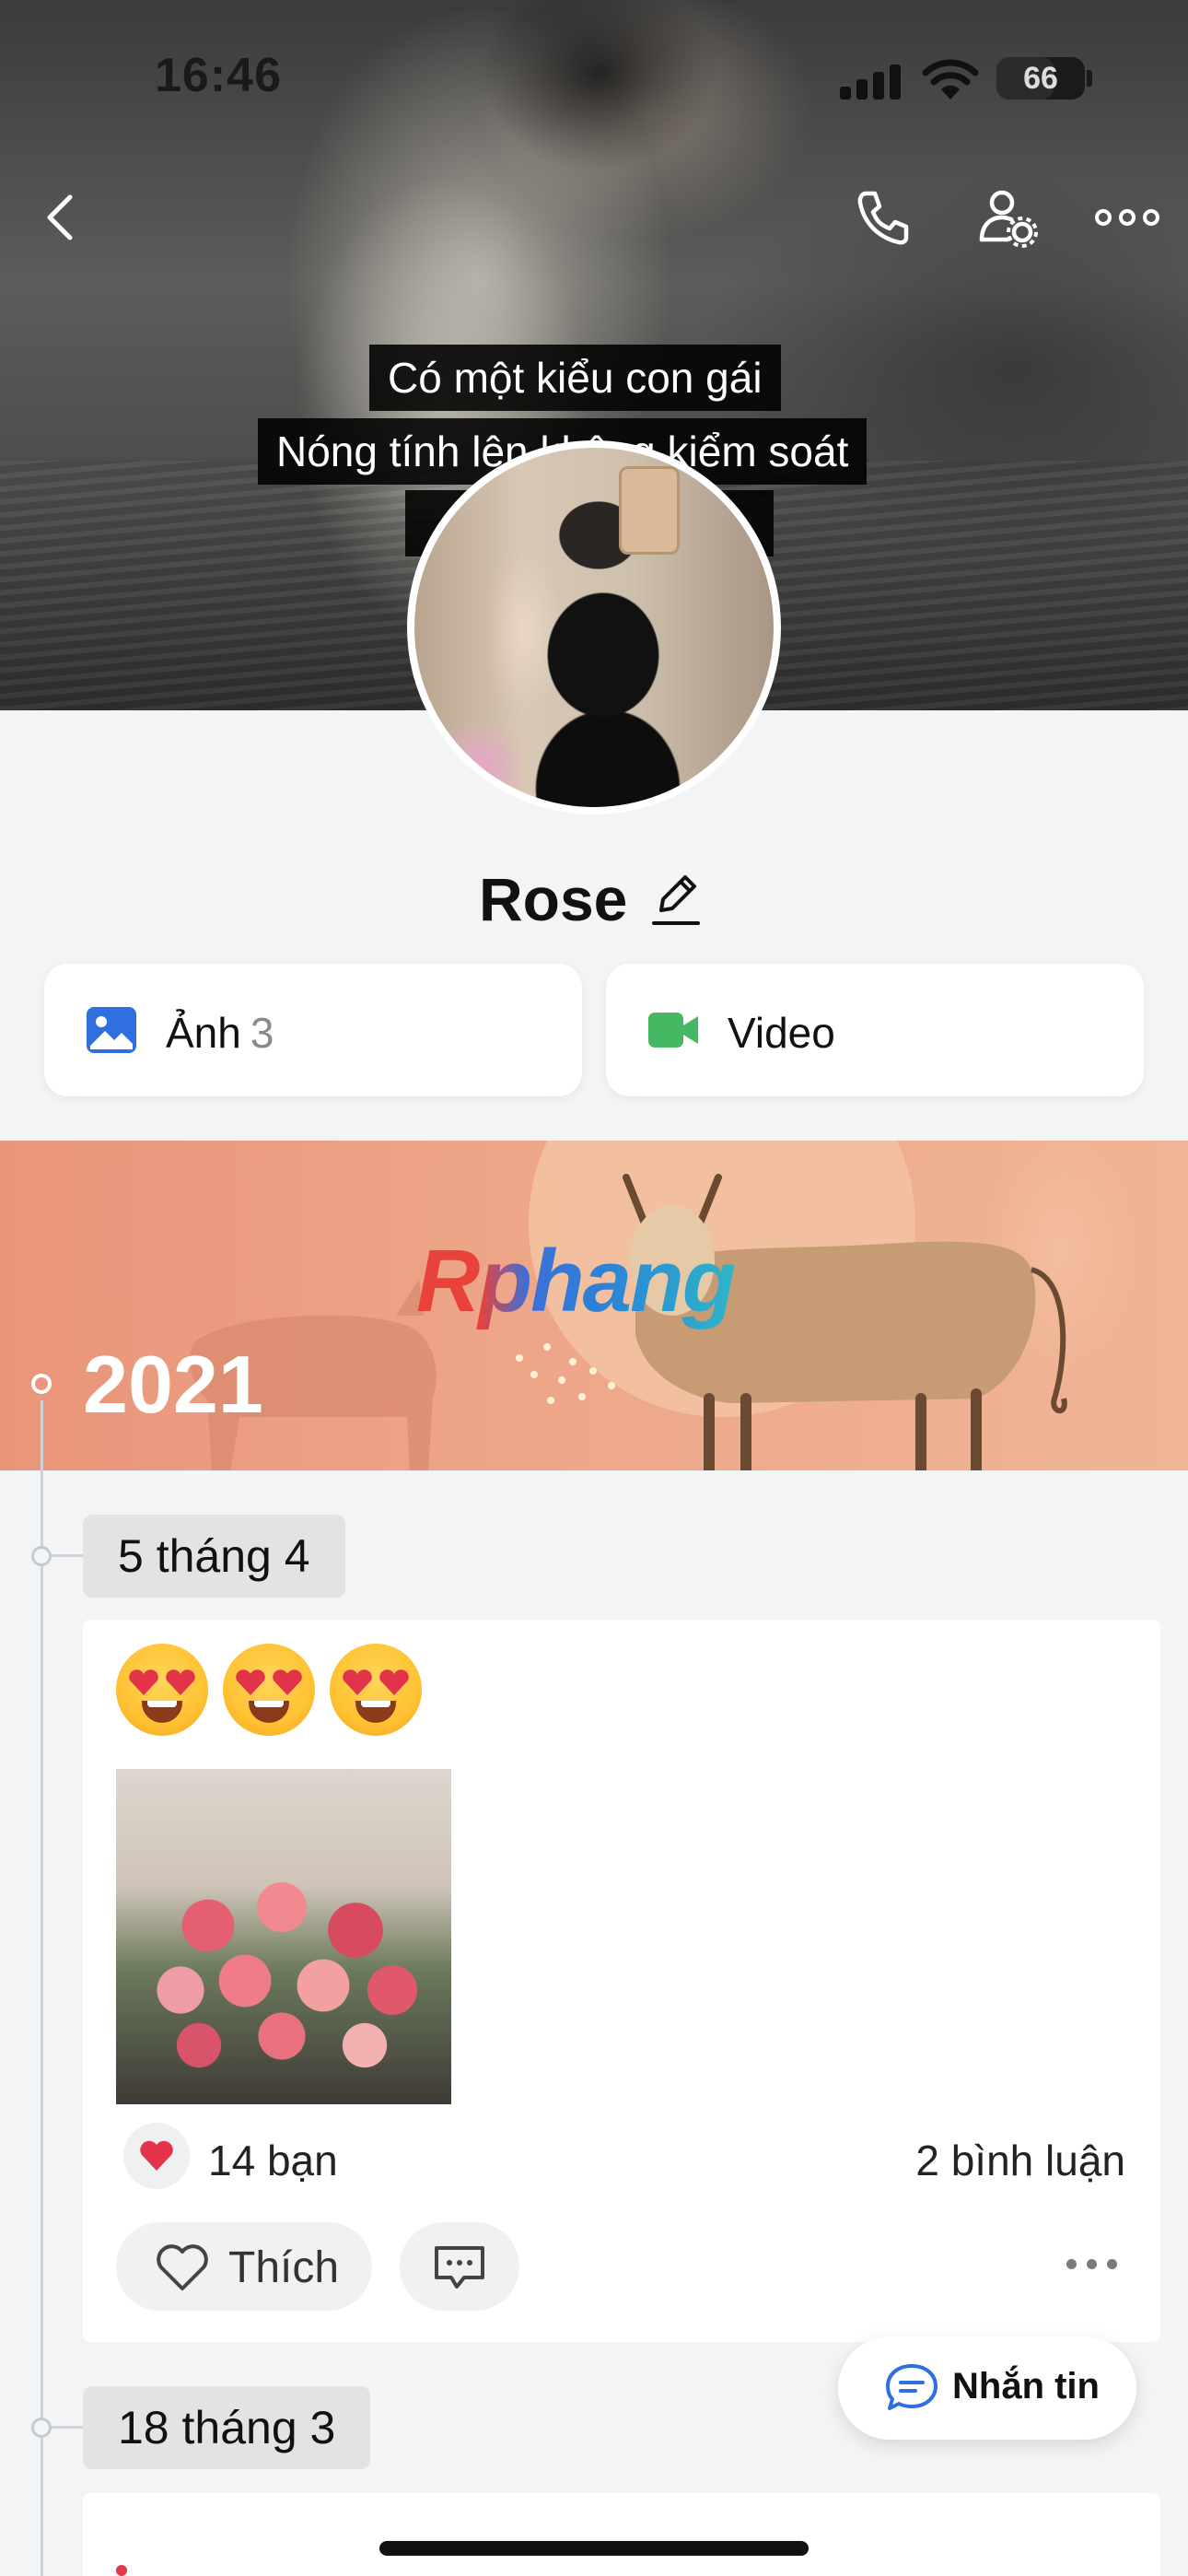  Describe the element at coordinates (121, 2570) in the screenshot. I see `post-marker` at that location.